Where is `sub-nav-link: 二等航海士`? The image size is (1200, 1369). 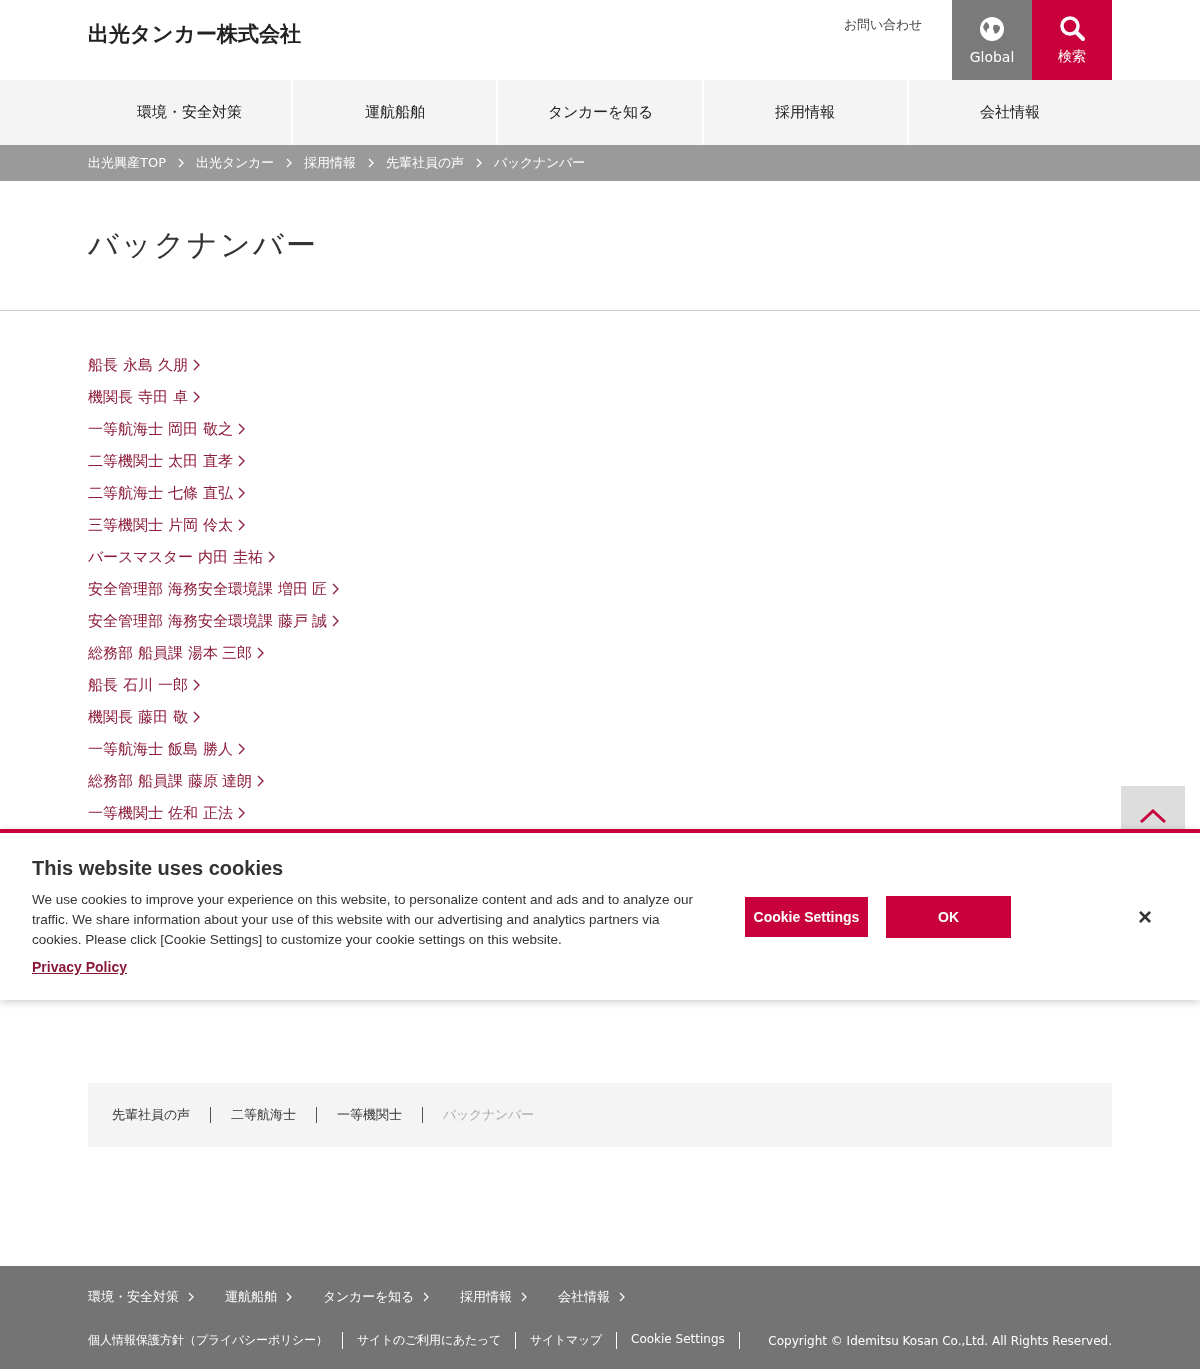
sub-nav-link: 二等航海士 is located at coordinates (263, 1115).